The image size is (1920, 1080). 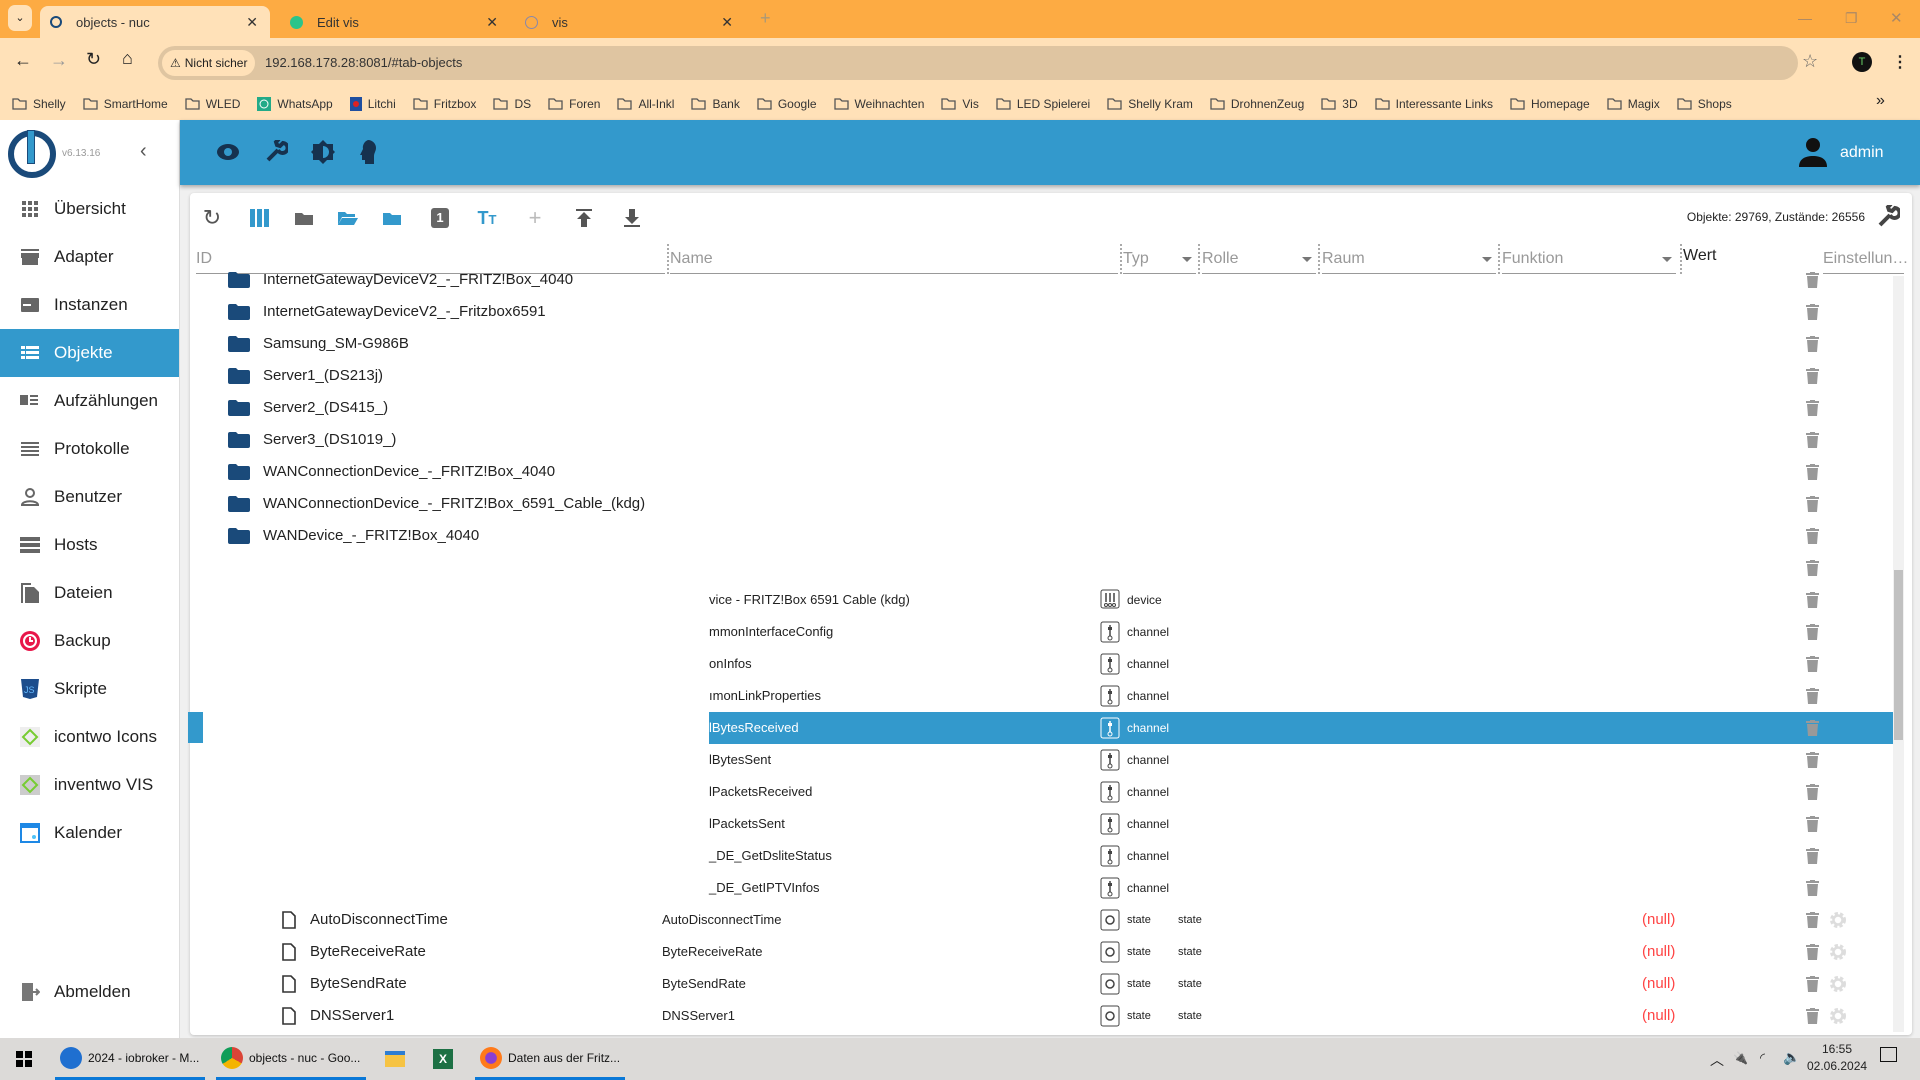 I want to click on table-row: onInfos channel, so click(x=1044, y=664).